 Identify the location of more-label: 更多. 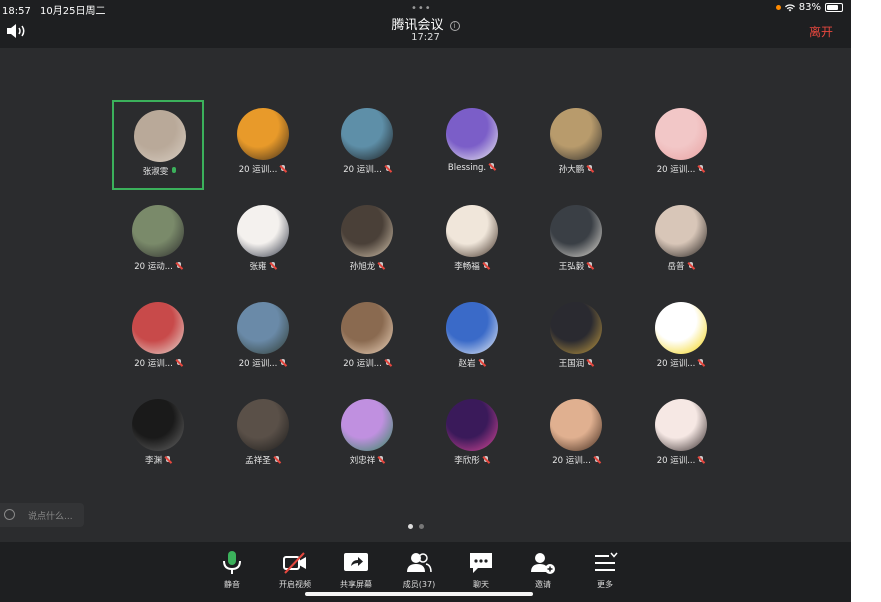
(605, 584).